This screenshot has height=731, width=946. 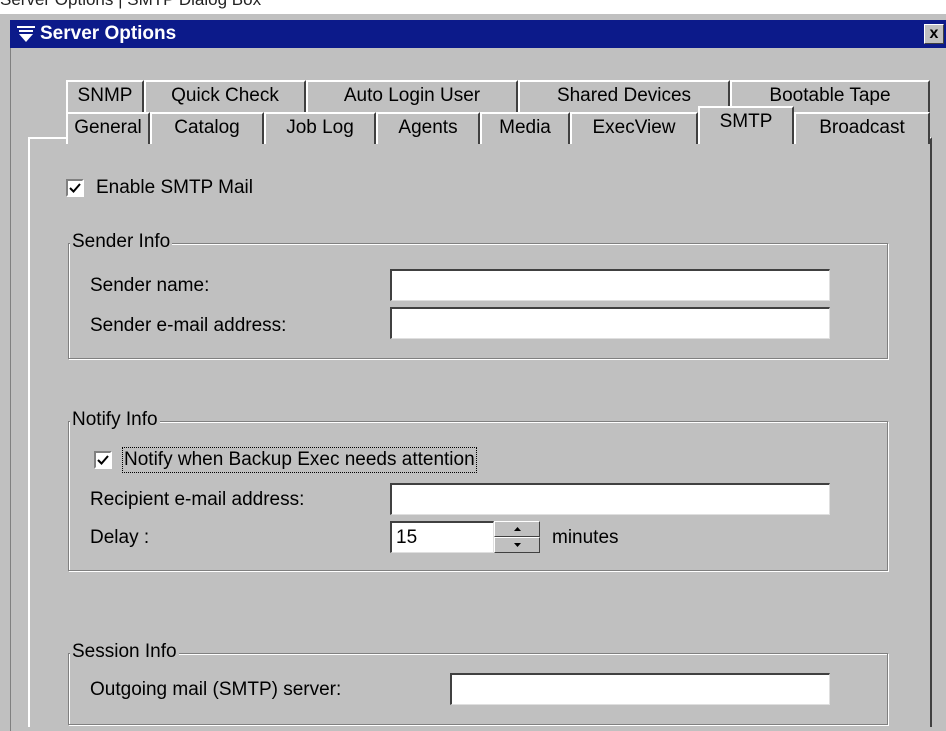 I want to click on recipient-email-input, so click(x=610, y=499).